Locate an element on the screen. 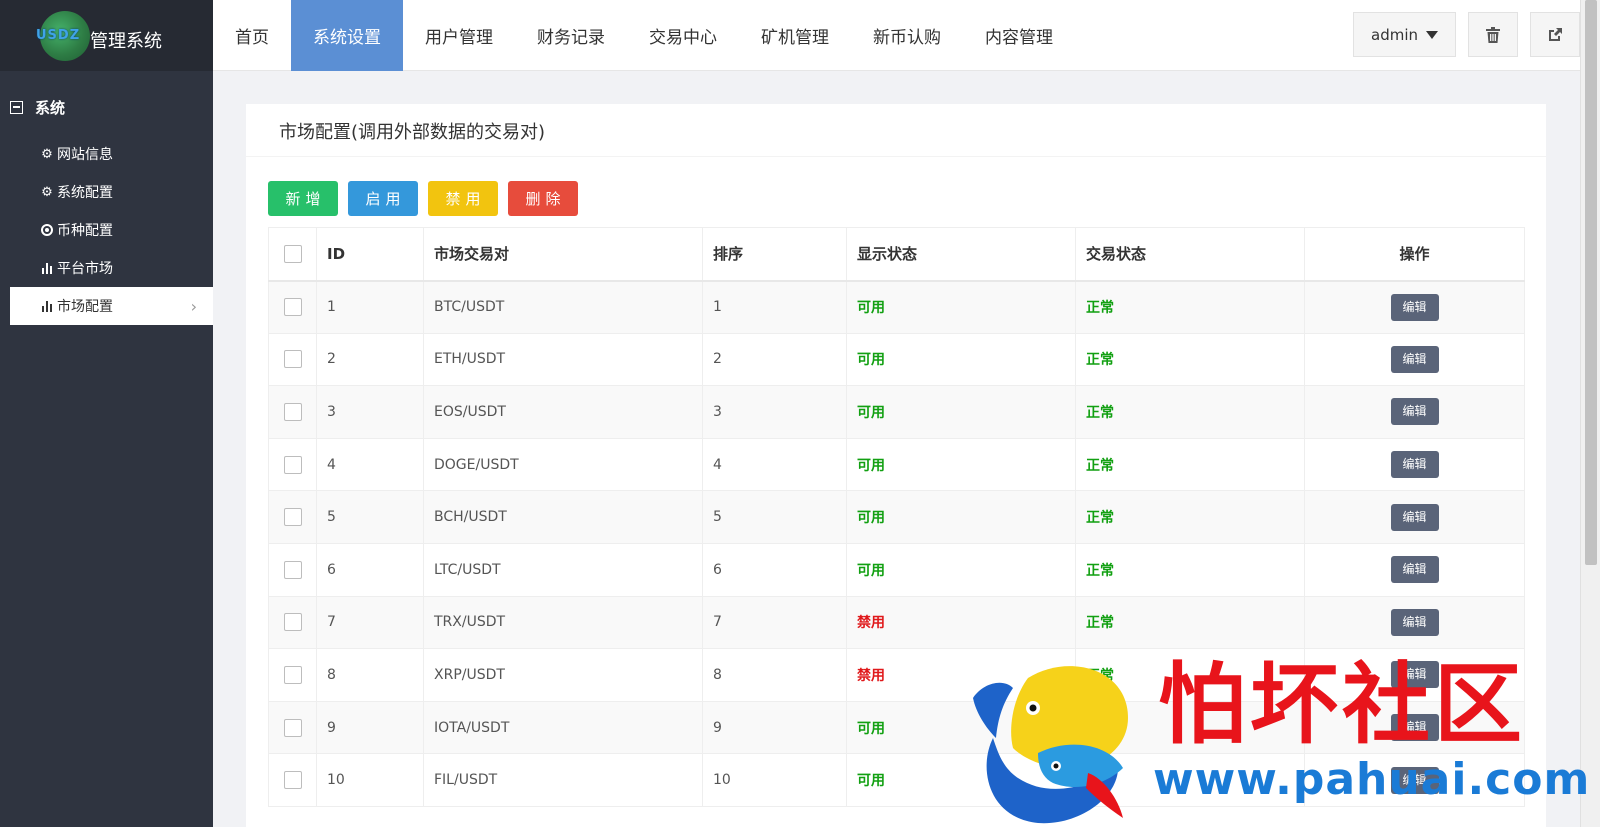 The width and height of the screenshot is (1600, 827). cell-id: 4 is located at coordinates (370, 464).